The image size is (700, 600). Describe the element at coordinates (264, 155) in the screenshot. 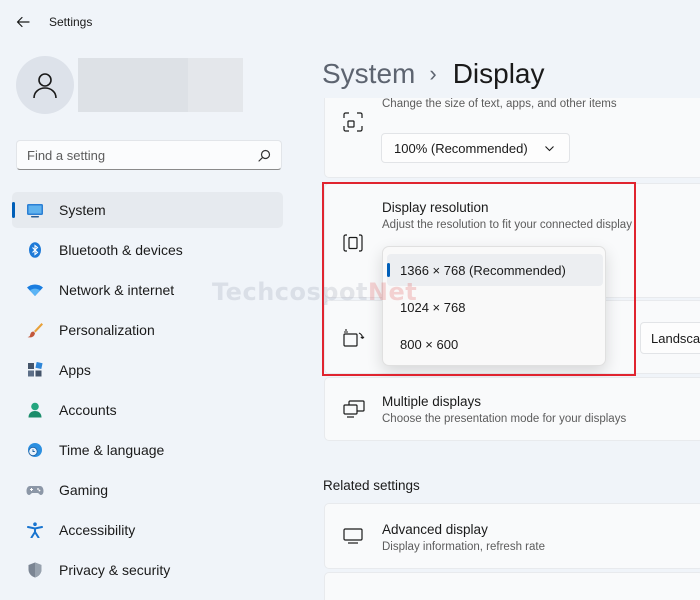

I see `search-icon` at that location.